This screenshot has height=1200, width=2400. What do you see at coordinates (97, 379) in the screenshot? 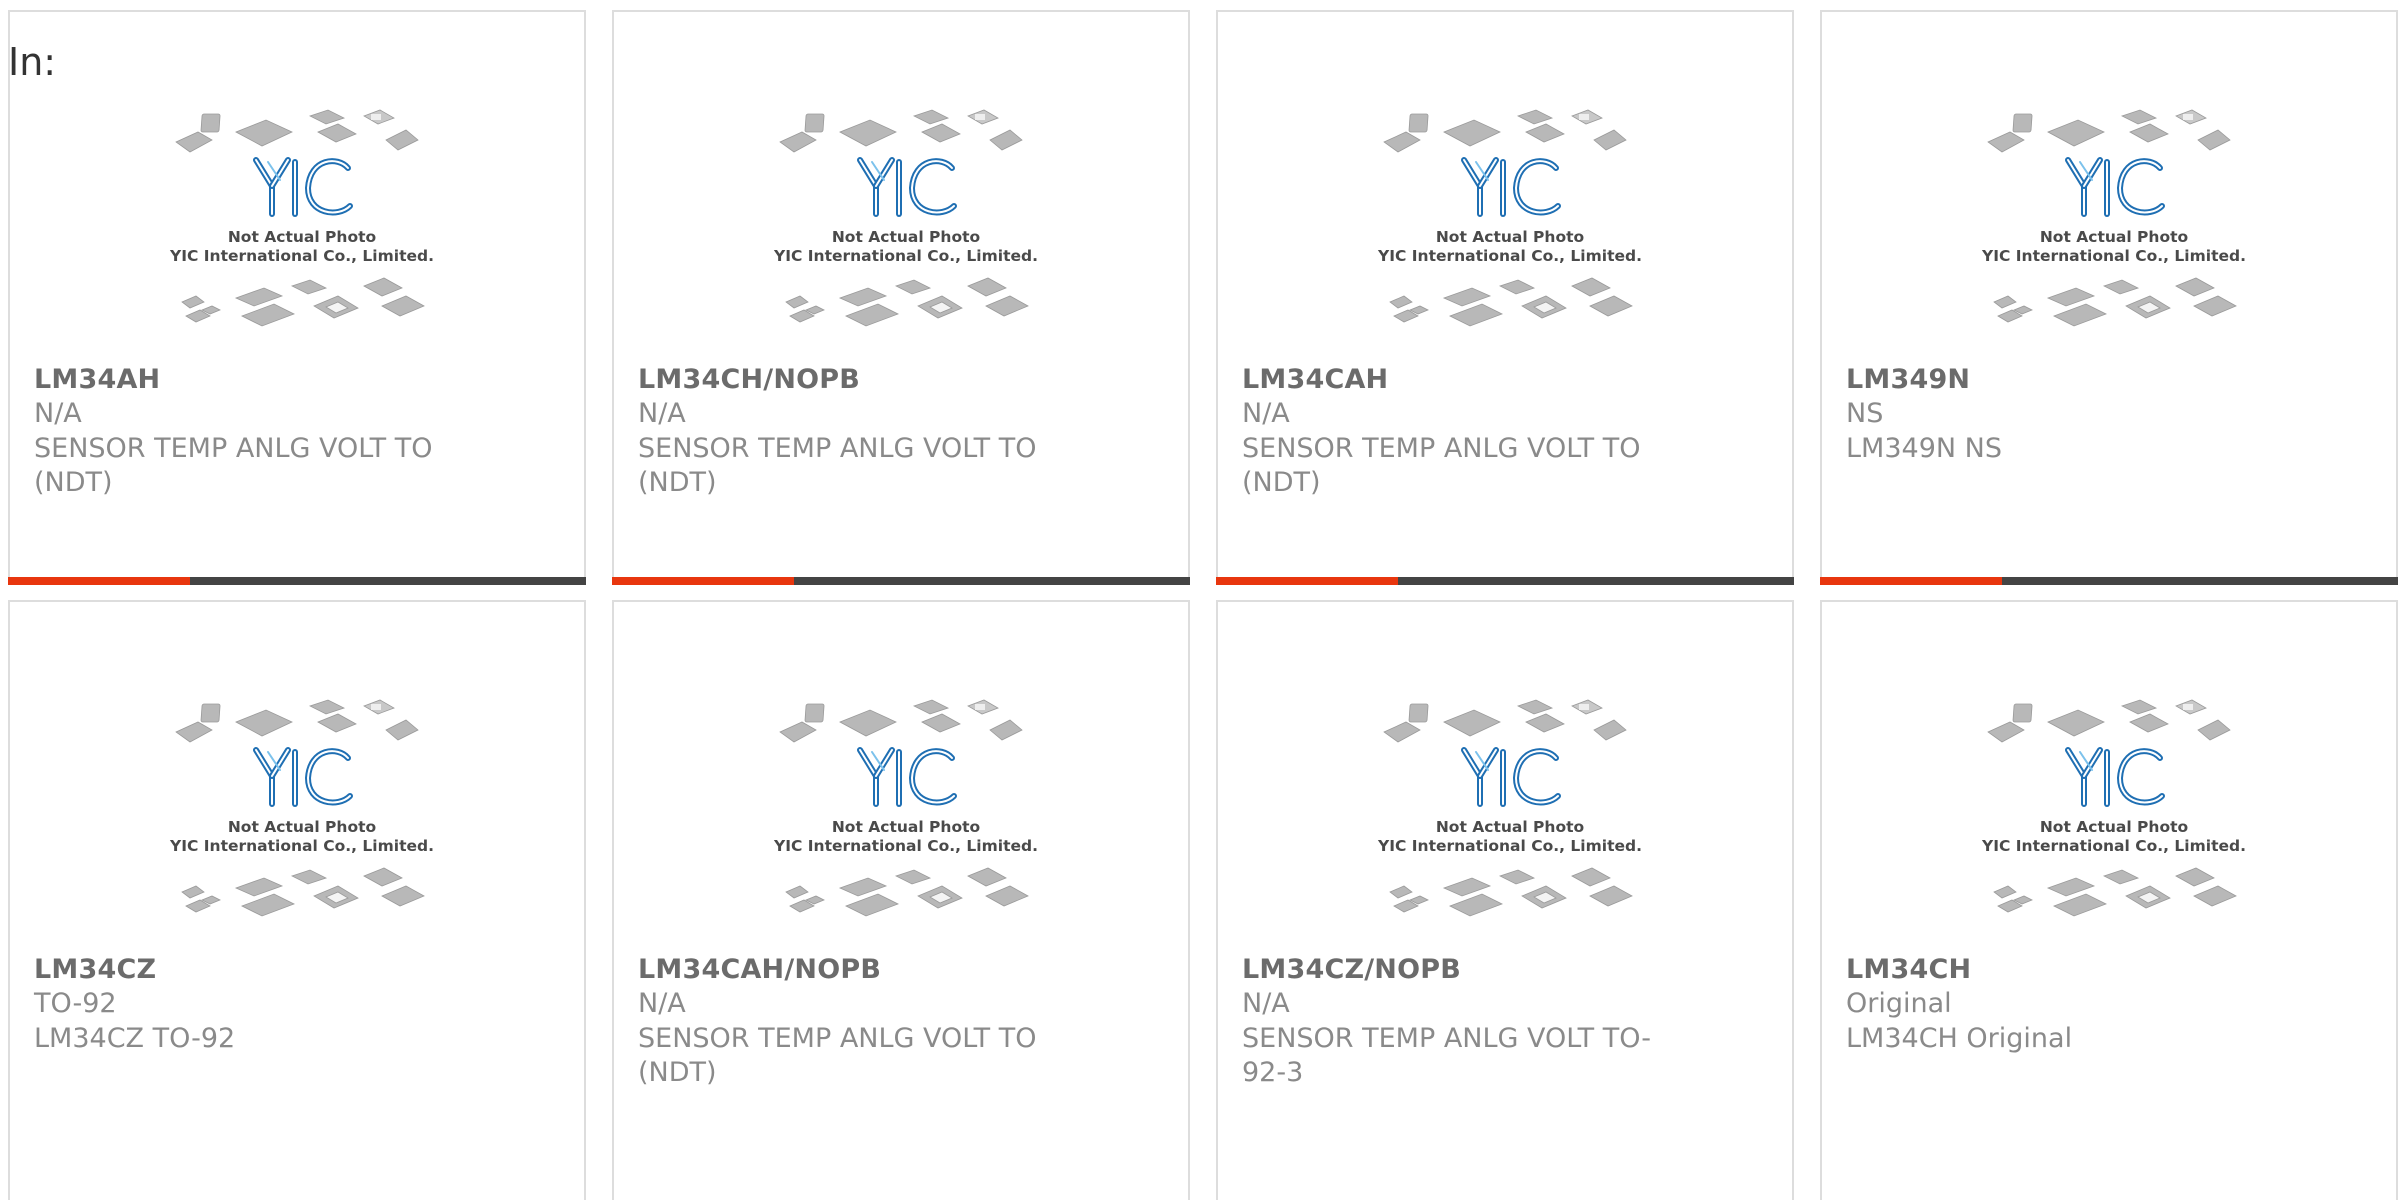
I see `product-part-number: LM34AH` at bounding box center [97, 379].